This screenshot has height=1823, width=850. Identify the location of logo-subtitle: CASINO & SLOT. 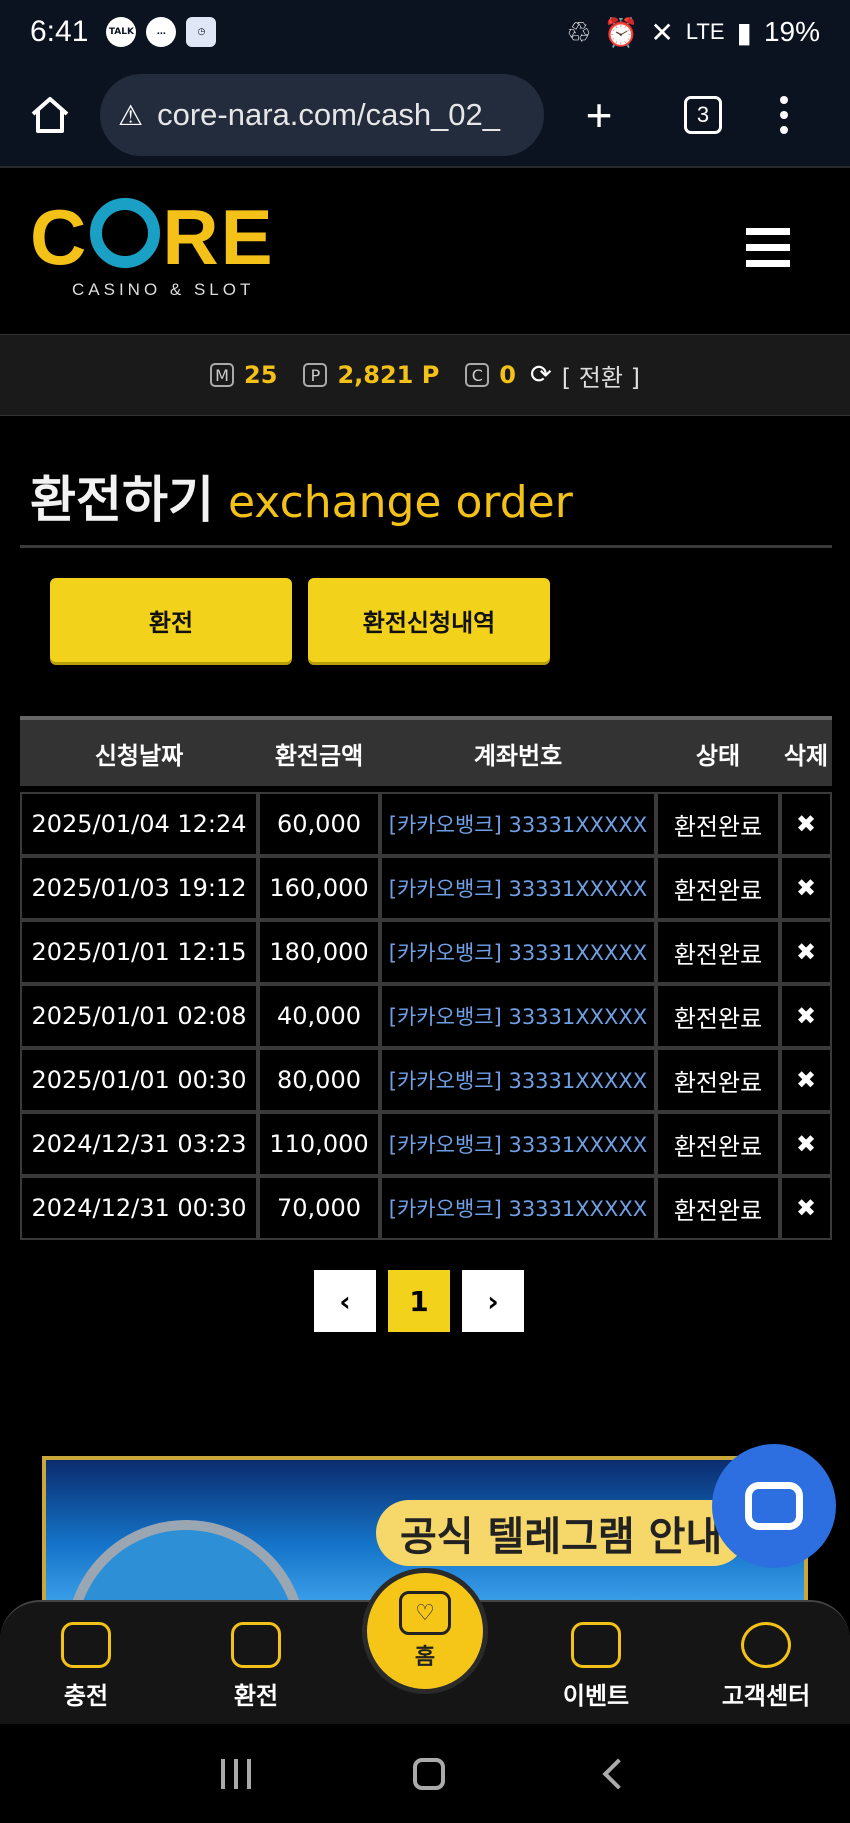
(163, 289).